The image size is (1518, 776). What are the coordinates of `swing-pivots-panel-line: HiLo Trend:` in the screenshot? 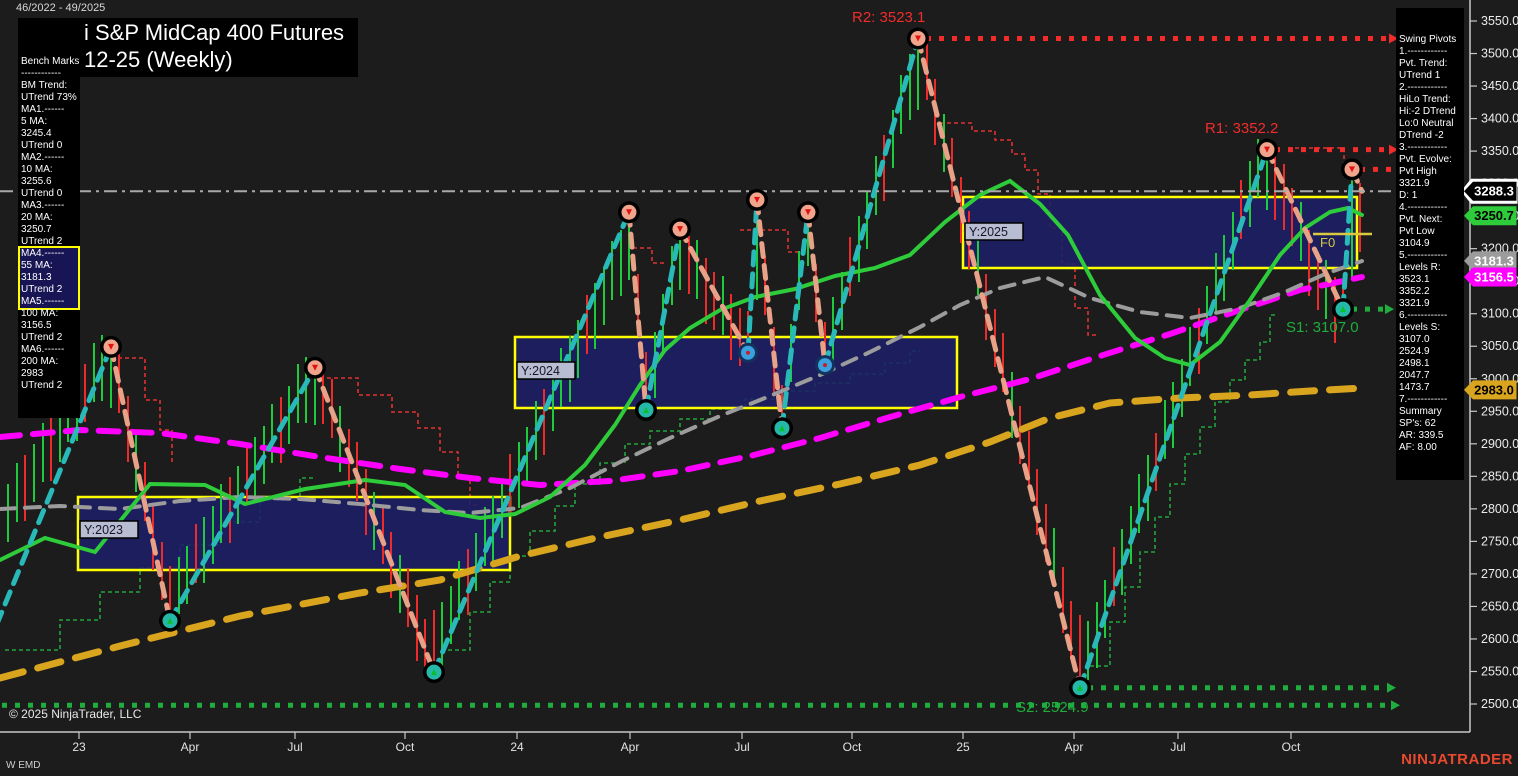 It's located at (1425, 99).